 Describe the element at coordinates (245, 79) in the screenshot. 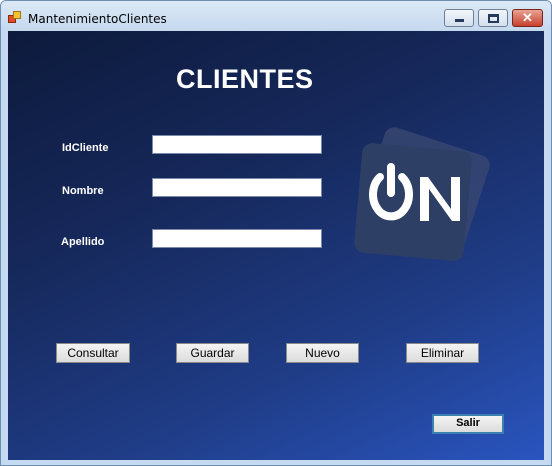

I see `page-title: CLIENTES` at that location.